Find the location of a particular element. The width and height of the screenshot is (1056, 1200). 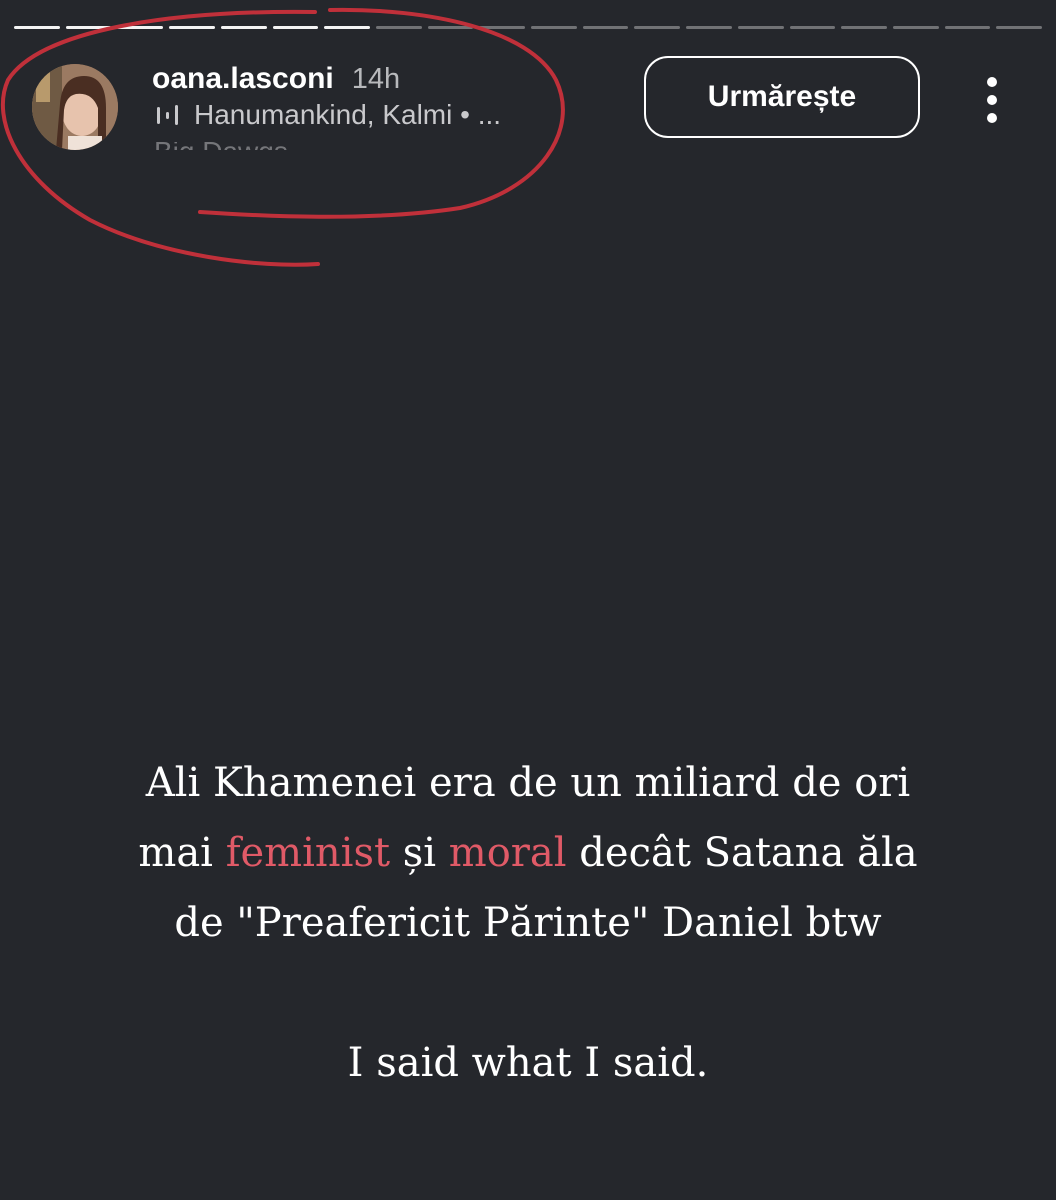

time-ago: 14h is located at coordinates (376, 79).